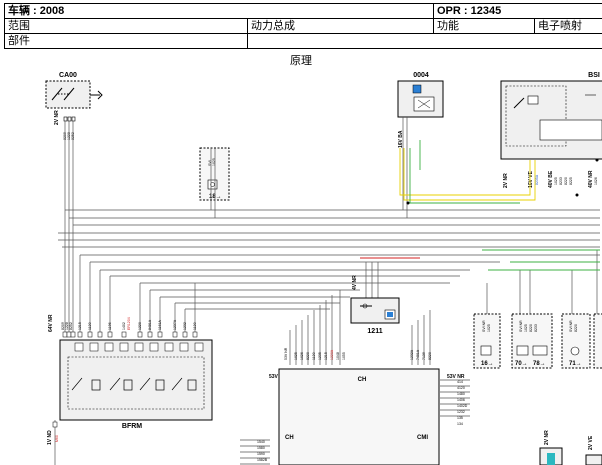  I want to click on ref-71: 71→, so click(575, 364).